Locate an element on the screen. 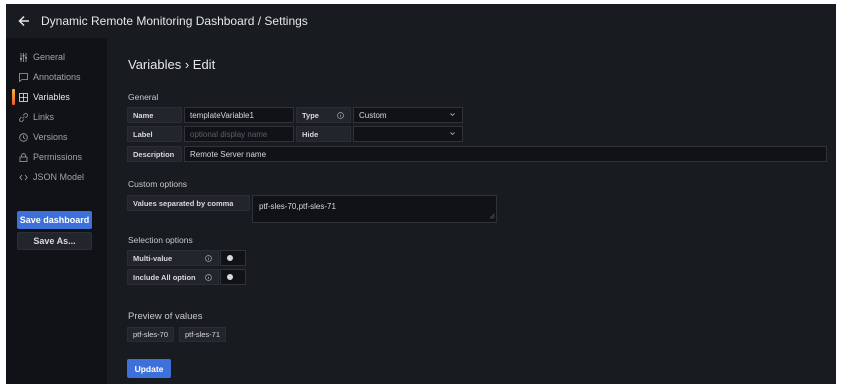 The height and width of the screenshot is (387, 842). selection-options-title: Selection options is located at coordinates (160, 240).